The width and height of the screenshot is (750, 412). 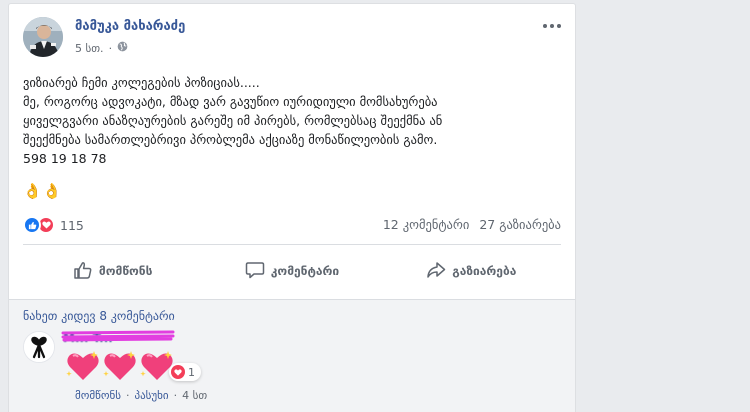 I want to click on love-reaction-icon, so click(x=178, y=372).